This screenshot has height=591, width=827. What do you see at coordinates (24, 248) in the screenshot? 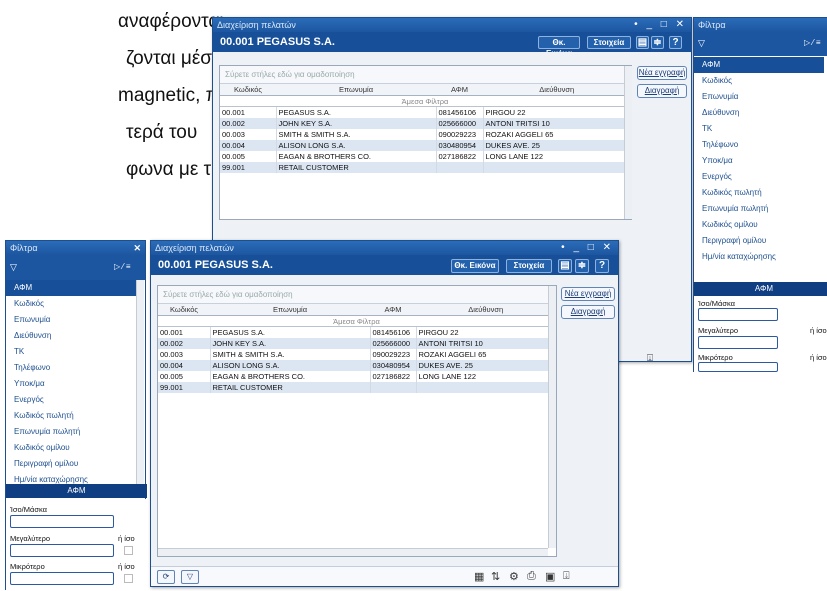
I see `filter-title: Φίλτρα` at bounding box center [24, 248].